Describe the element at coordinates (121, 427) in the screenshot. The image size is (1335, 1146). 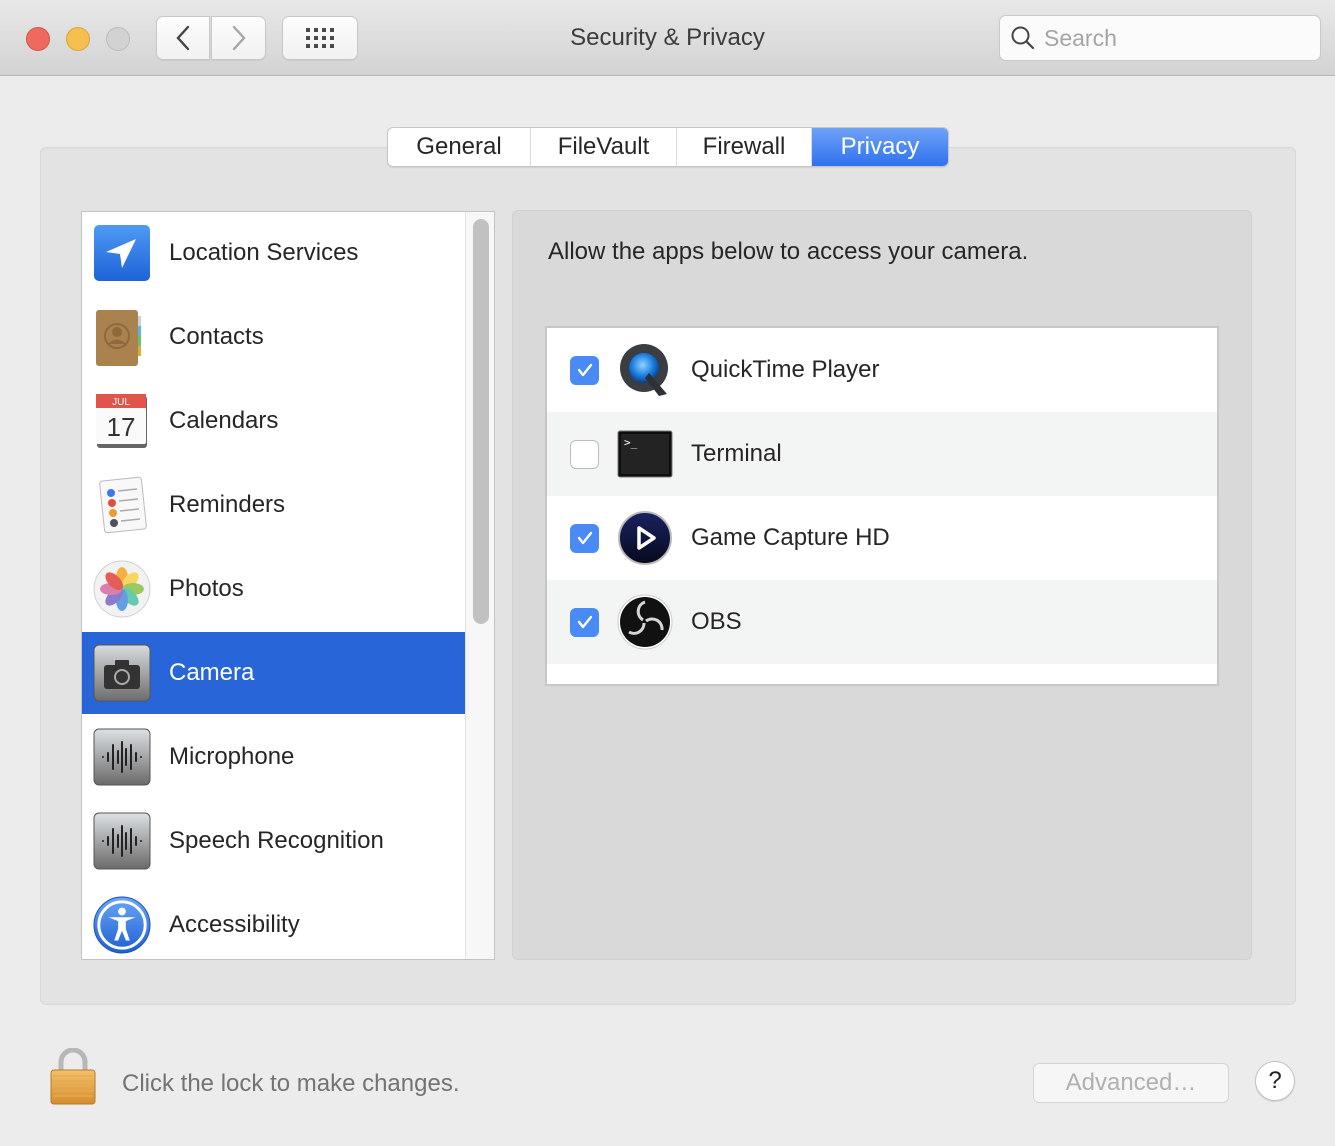
I see `svg-text: 17` at that location.